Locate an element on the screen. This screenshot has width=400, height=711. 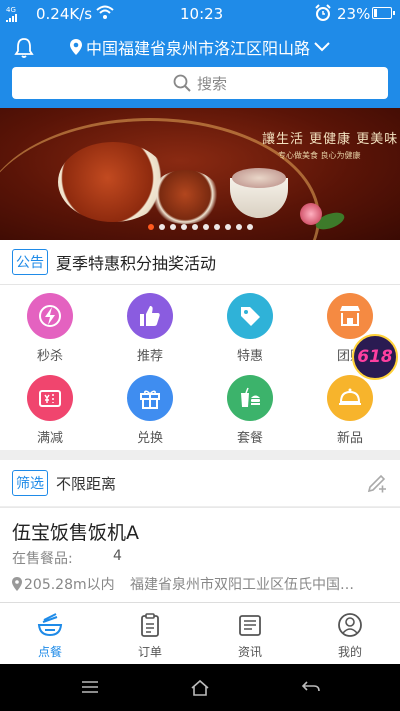
cloche-icon is located at coordinates (350, 396).